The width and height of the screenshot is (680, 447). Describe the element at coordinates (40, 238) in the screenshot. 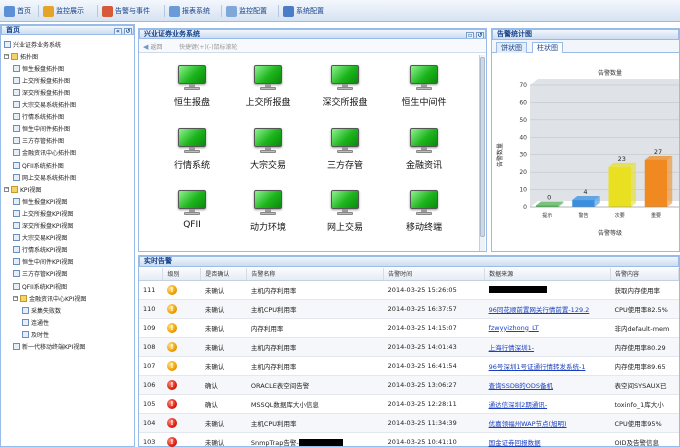

I see `tree-item: 大宗交易KPI视图` at that location.